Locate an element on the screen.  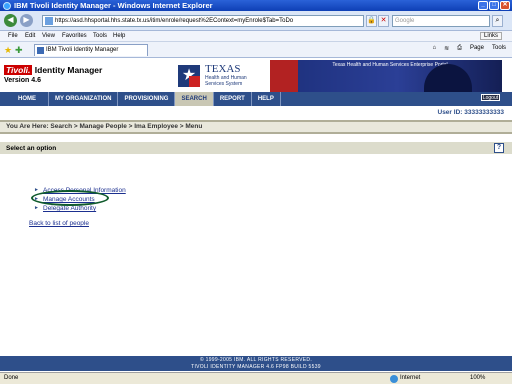
zoom-level: 100% is located at coordinates (477, 378).